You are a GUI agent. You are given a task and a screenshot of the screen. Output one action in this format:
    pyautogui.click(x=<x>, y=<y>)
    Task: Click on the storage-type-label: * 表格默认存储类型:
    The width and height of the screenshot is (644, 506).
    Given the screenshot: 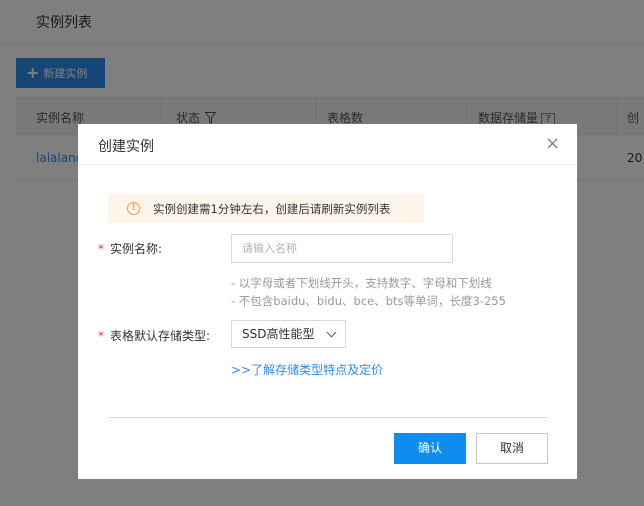 What is the action you would take?
    pyautogui.click(x=154, y=335)
    